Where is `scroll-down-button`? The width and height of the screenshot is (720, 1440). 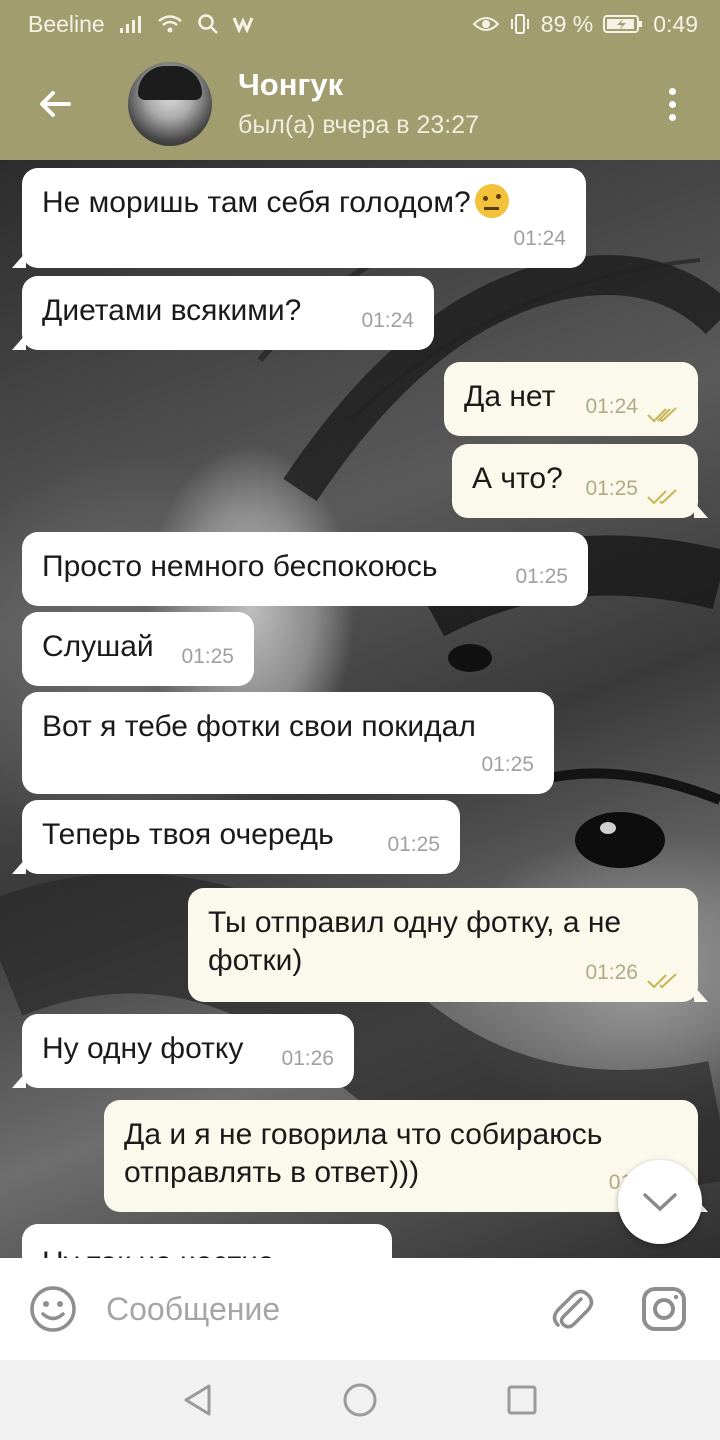
scroll-down-button is located at coordinates (660, 1202).